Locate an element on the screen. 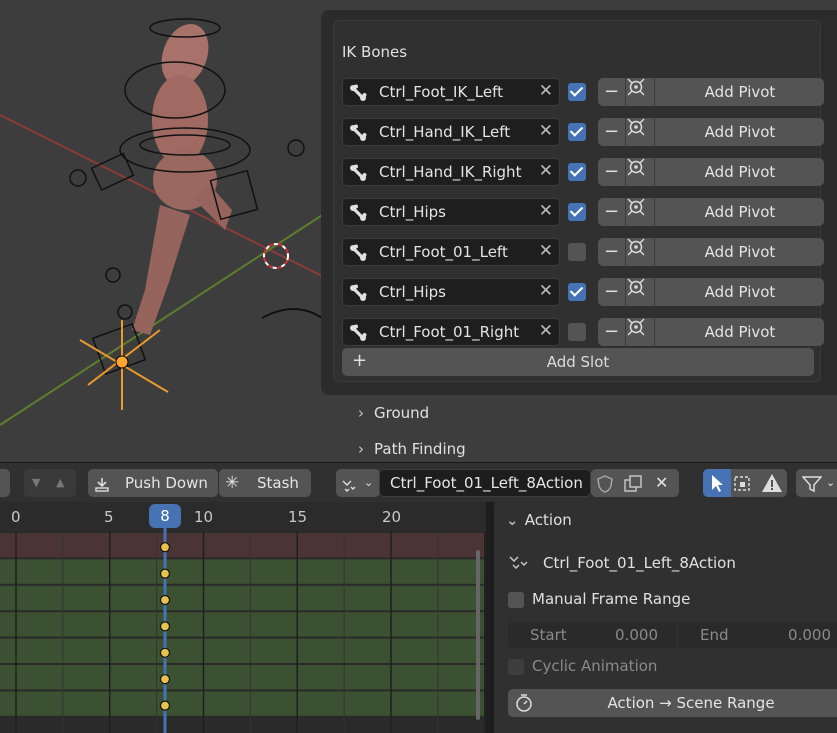  unlink-x-icon: ✕ is located at coordinates (661, 483).